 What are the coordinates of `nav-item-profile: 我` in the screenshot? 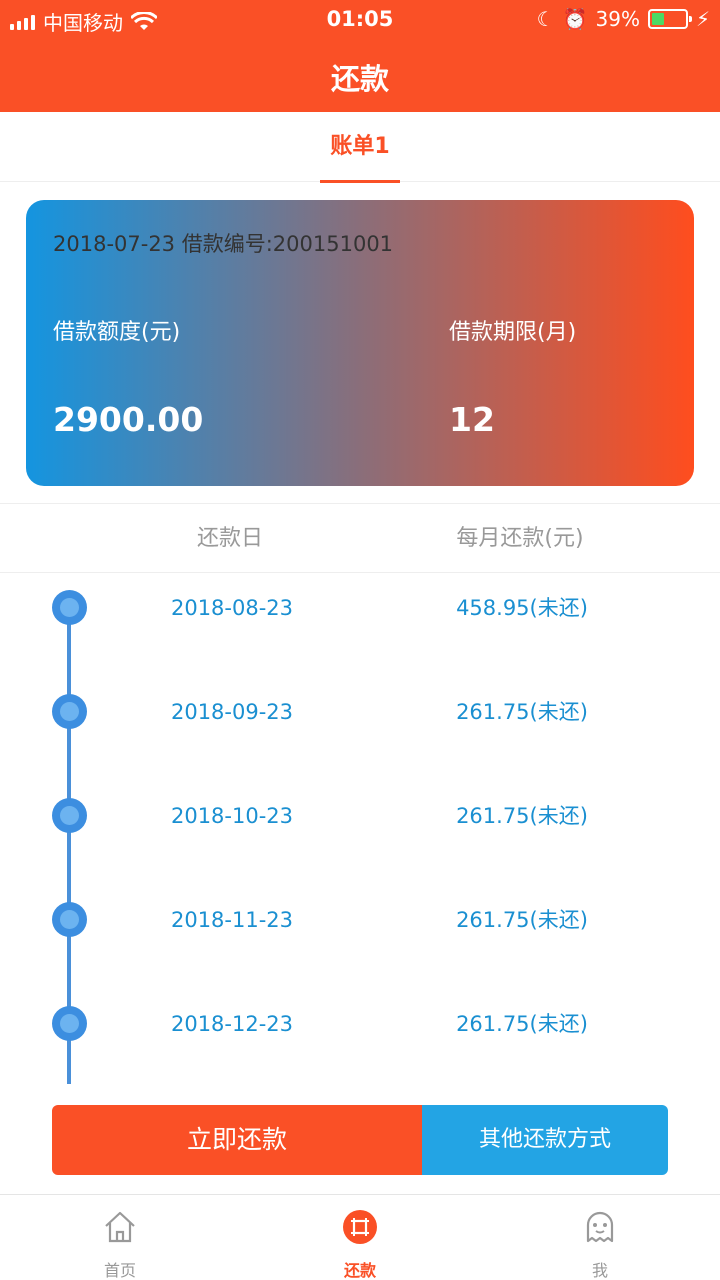 It's located at (600, 1237).